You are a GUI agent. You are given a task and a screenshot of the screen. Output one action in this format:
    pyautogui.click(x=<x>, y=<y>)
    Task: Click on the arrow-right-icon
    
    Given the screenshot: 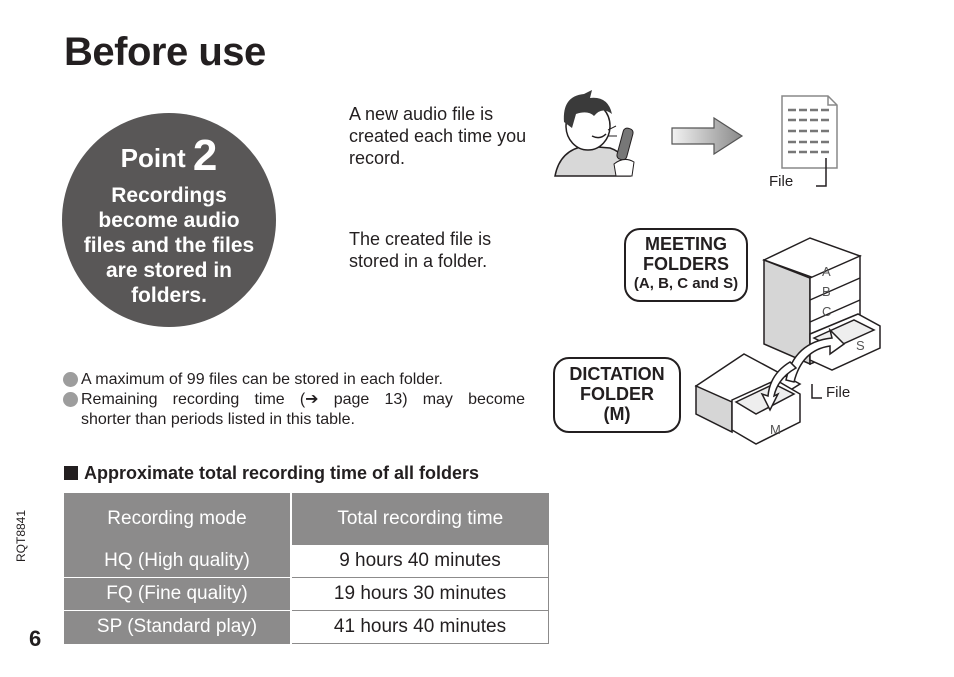 What is the action you would take?
    pyautogui.click(x=707, y=136)
    